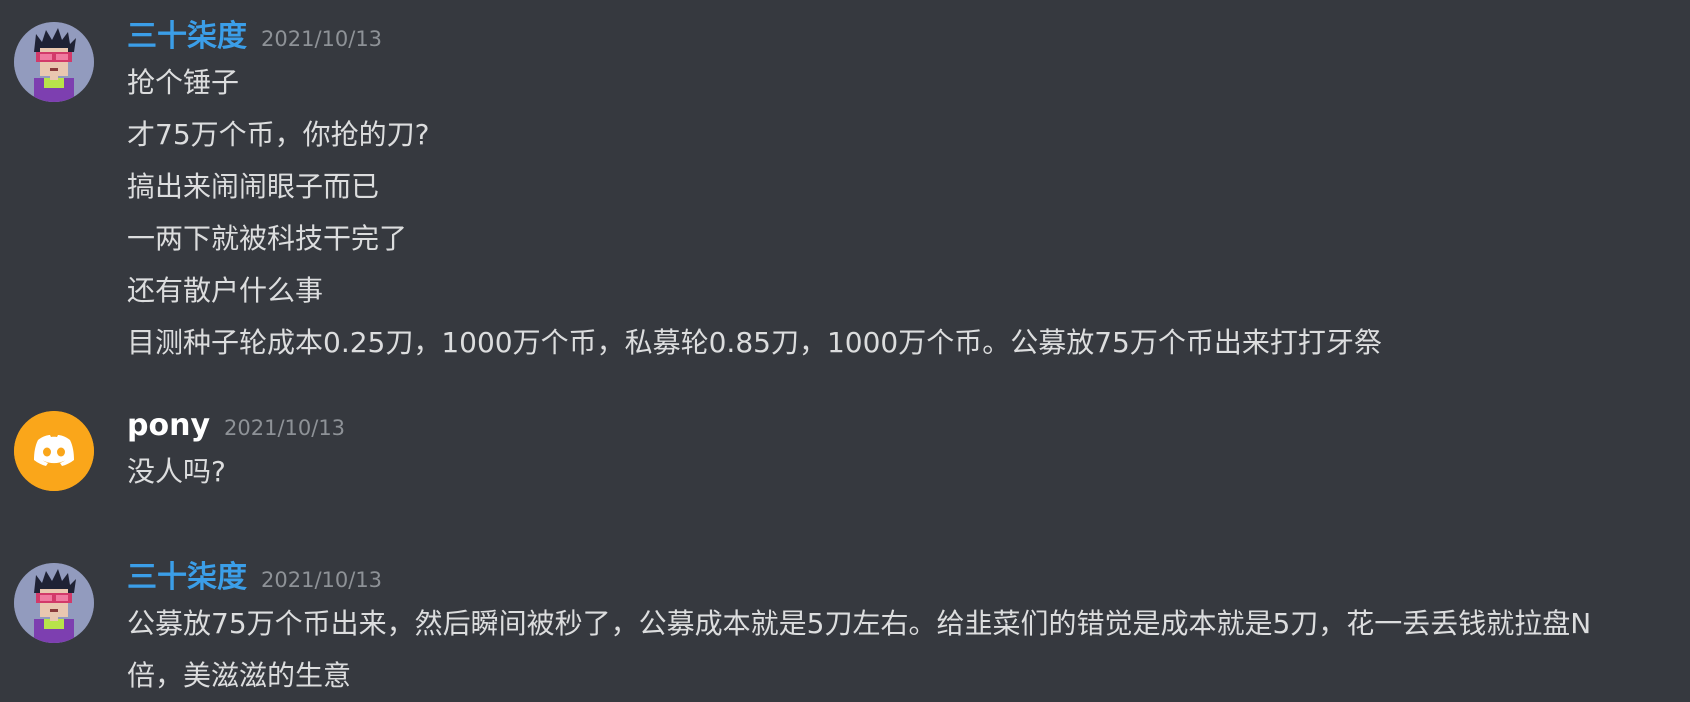  I want to click on message-header: pony 2021/10/13, so click(236, 426).